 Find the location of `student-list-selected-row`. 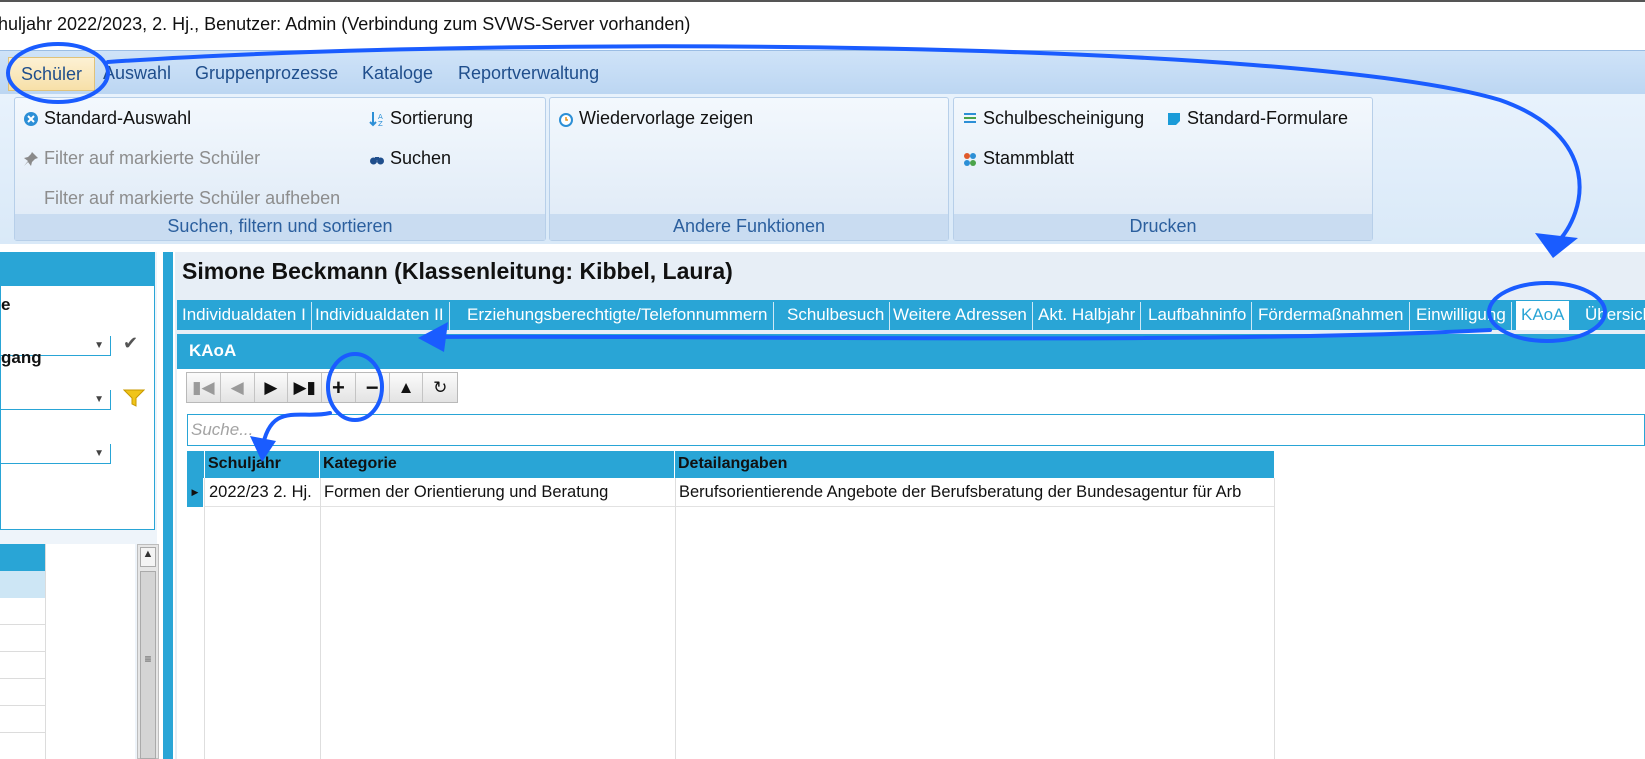

student-list-selected-row is located at coordinates (22, 584).